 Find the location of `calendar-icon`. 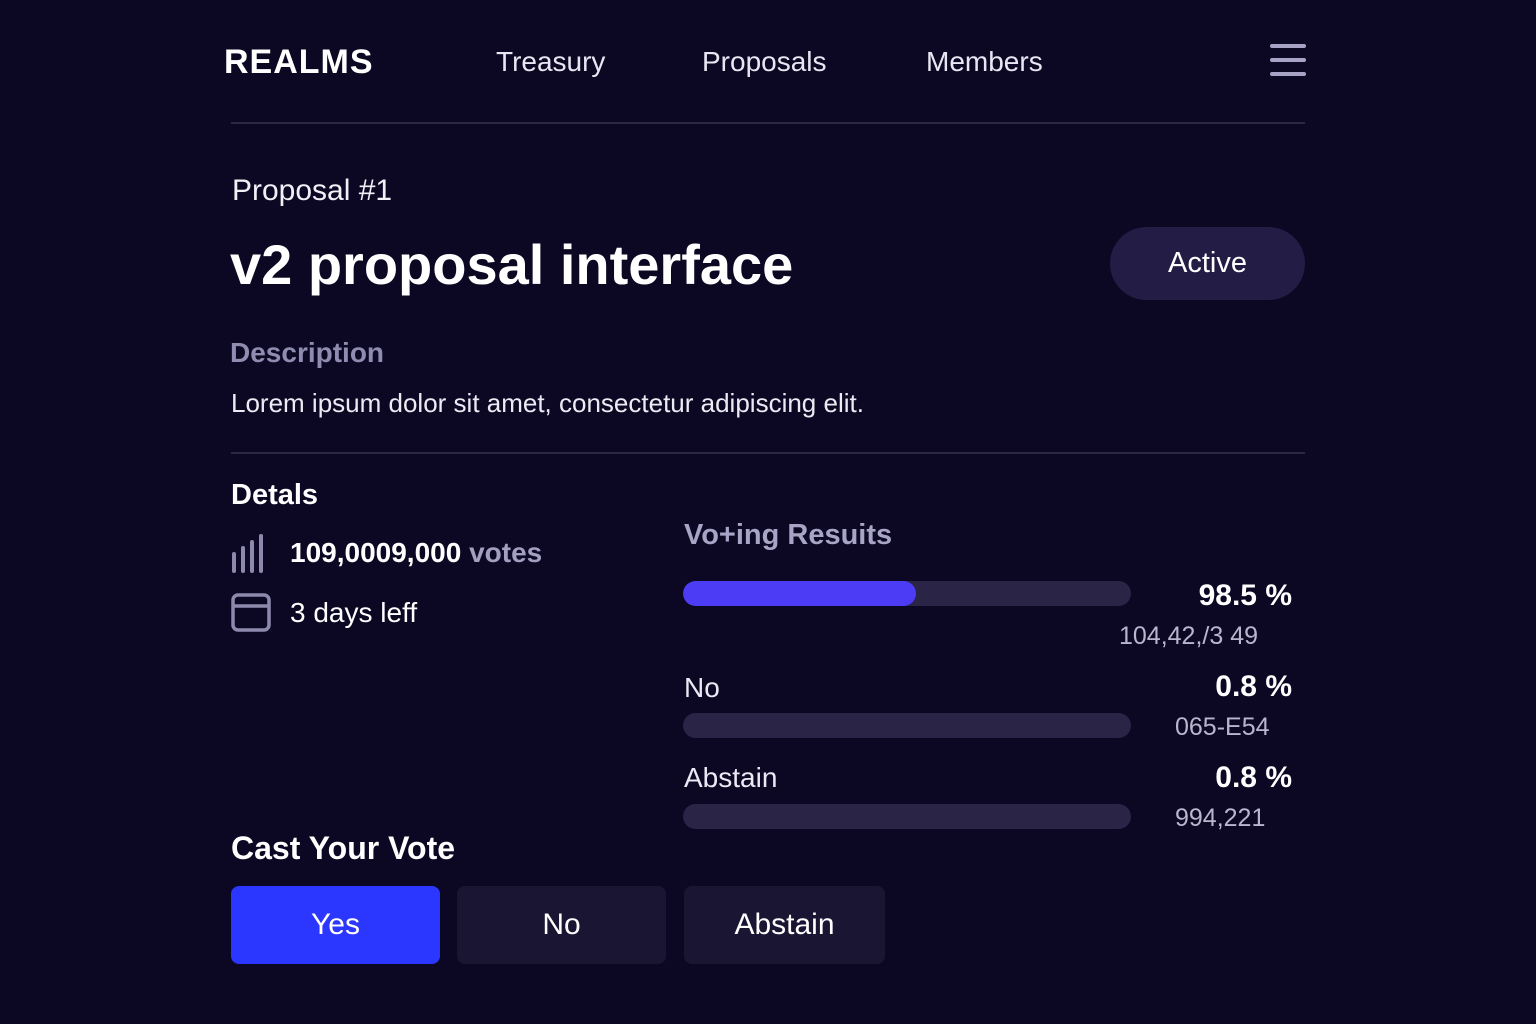

calendar-icon is located at coordinates (251, 612).